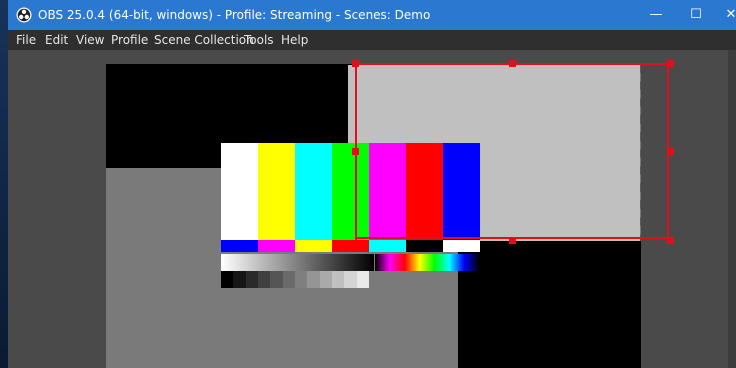 This screenshot has height=368, width=736. What do you see at coordinates (670, 240) in the screenshot?
I see `resize-handle-bottom-right` at bounding box center [670, 240].